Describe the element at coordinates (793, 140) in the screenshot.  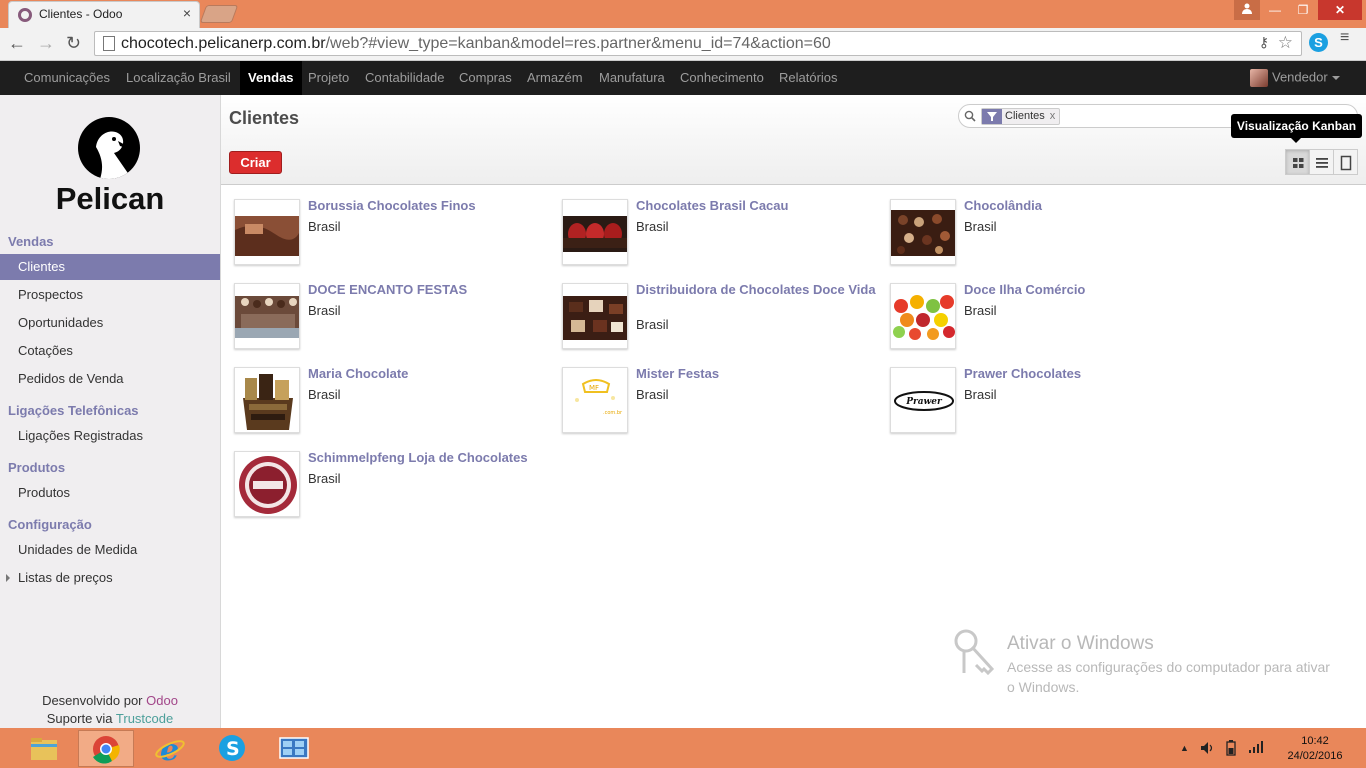
I see `control-panel: Clientes Criar Clientes x` at that location.